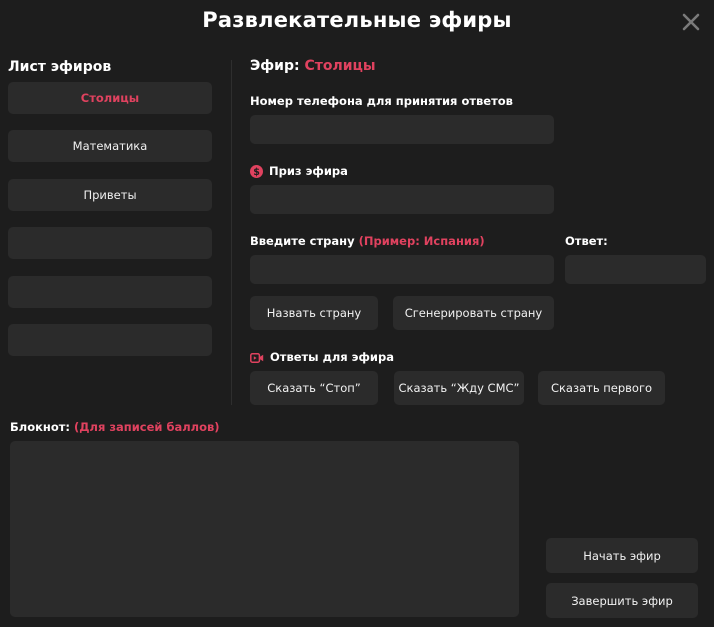 This screenshot has width=714, height=627. What do you see at coordinates (459, 388) in the screenshot?
I see `say-wait-sms-button: Сказать “Жду СМС”` at bounding box center [459, 388].